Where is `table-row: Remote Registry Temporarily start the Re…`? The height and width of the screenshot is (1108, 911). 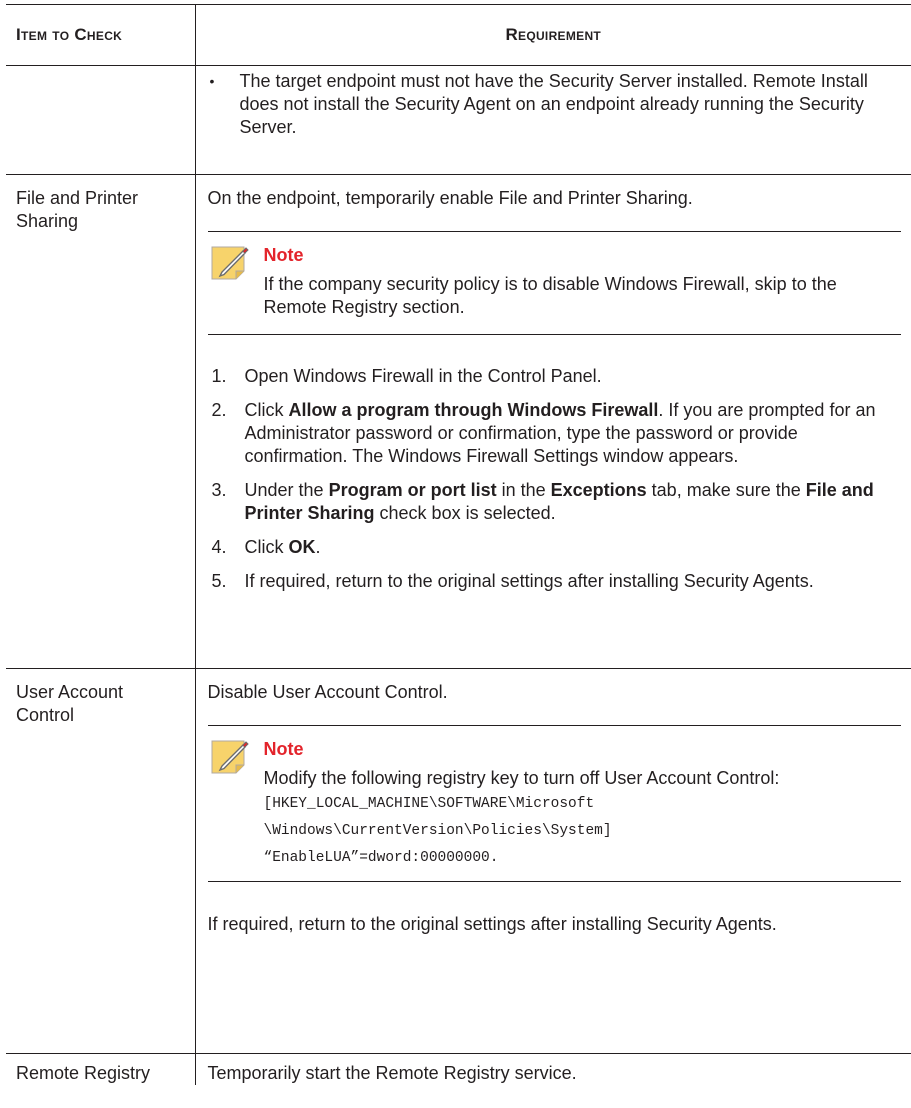 table-row: Remote Registry Temporarily start the Re… is located at coordinates (458, 1069).